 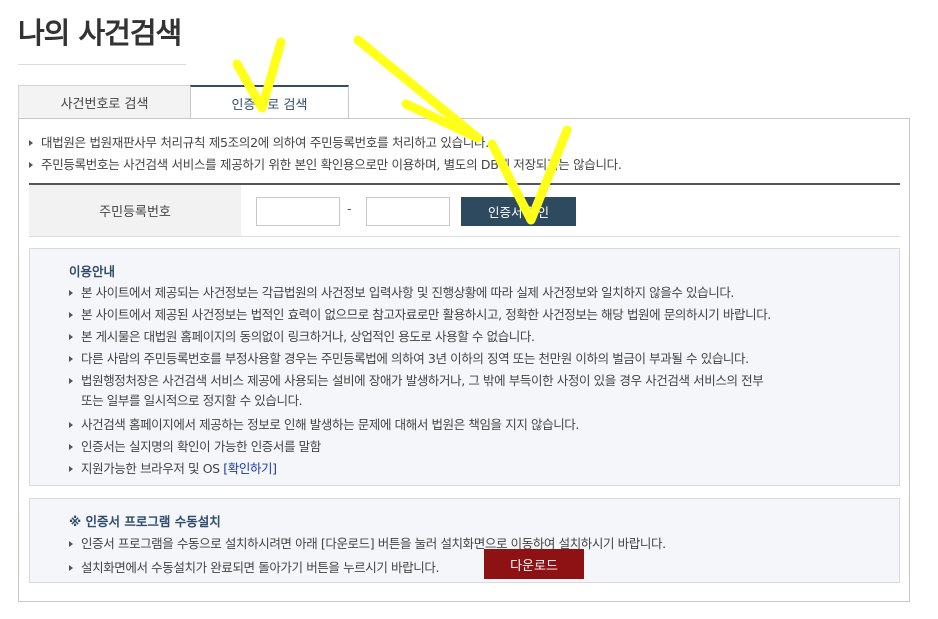 What do you see at coordinates (100, 33) in the screenshot?
I see `page-title: 나의 사건검색` at bounding box center [100, 33].